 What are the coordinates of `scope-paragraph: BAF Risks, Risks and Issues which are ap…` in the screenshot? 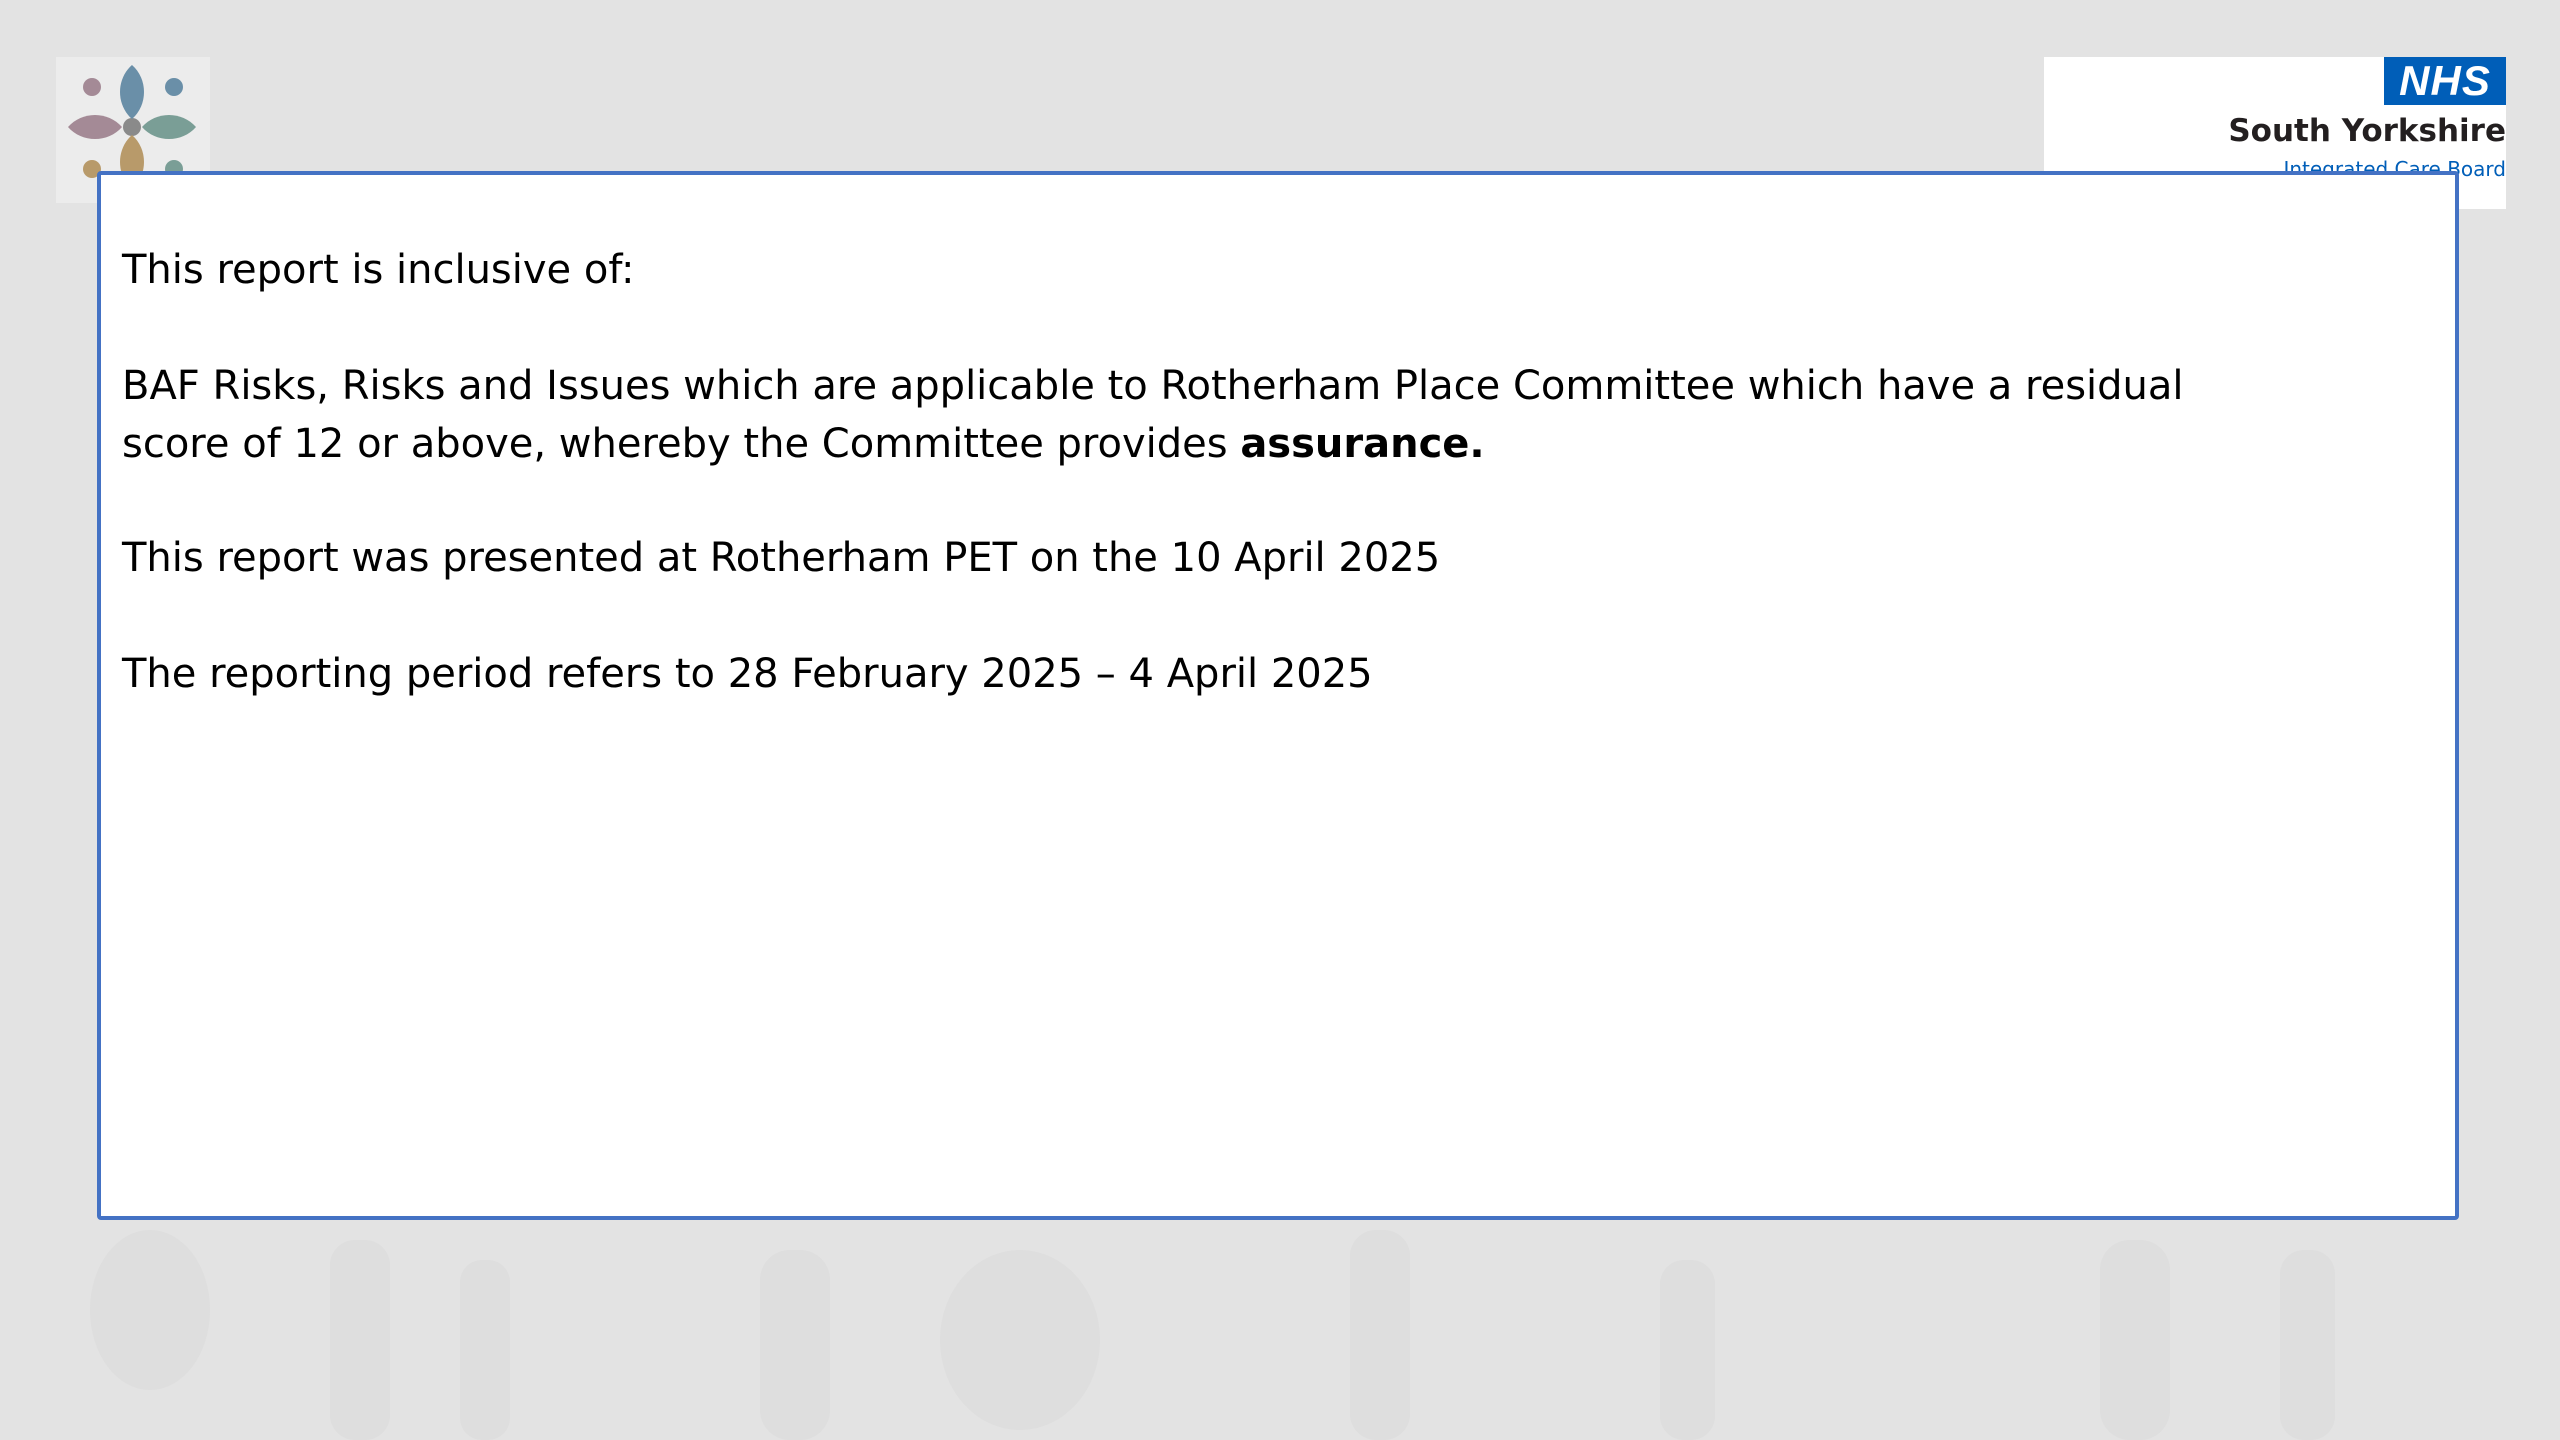 It's located at (1212, 415).